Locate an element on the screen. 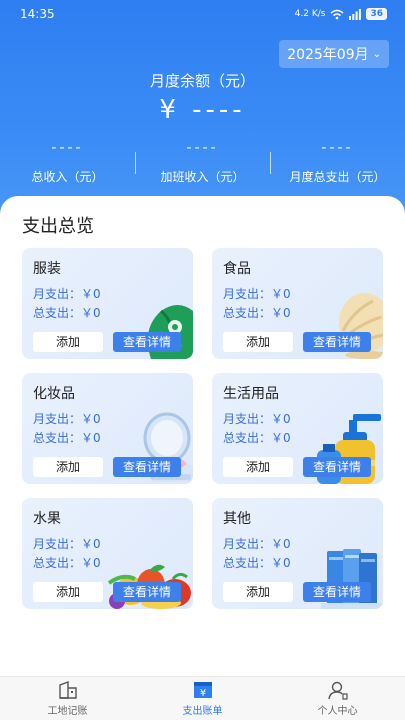  status-bar: 14:35 4.2 K/s 36 is located at coordinates (202, 14).